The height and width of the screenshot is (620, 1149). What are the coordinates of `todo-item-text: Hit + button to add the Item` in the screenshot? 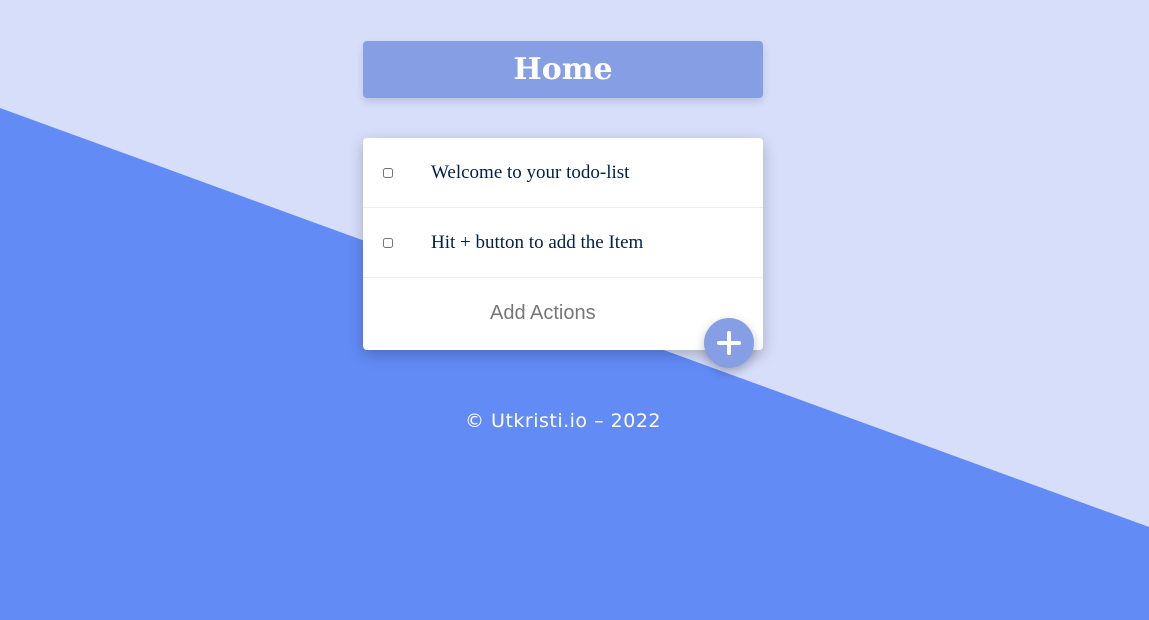 It's located at (537, 242).